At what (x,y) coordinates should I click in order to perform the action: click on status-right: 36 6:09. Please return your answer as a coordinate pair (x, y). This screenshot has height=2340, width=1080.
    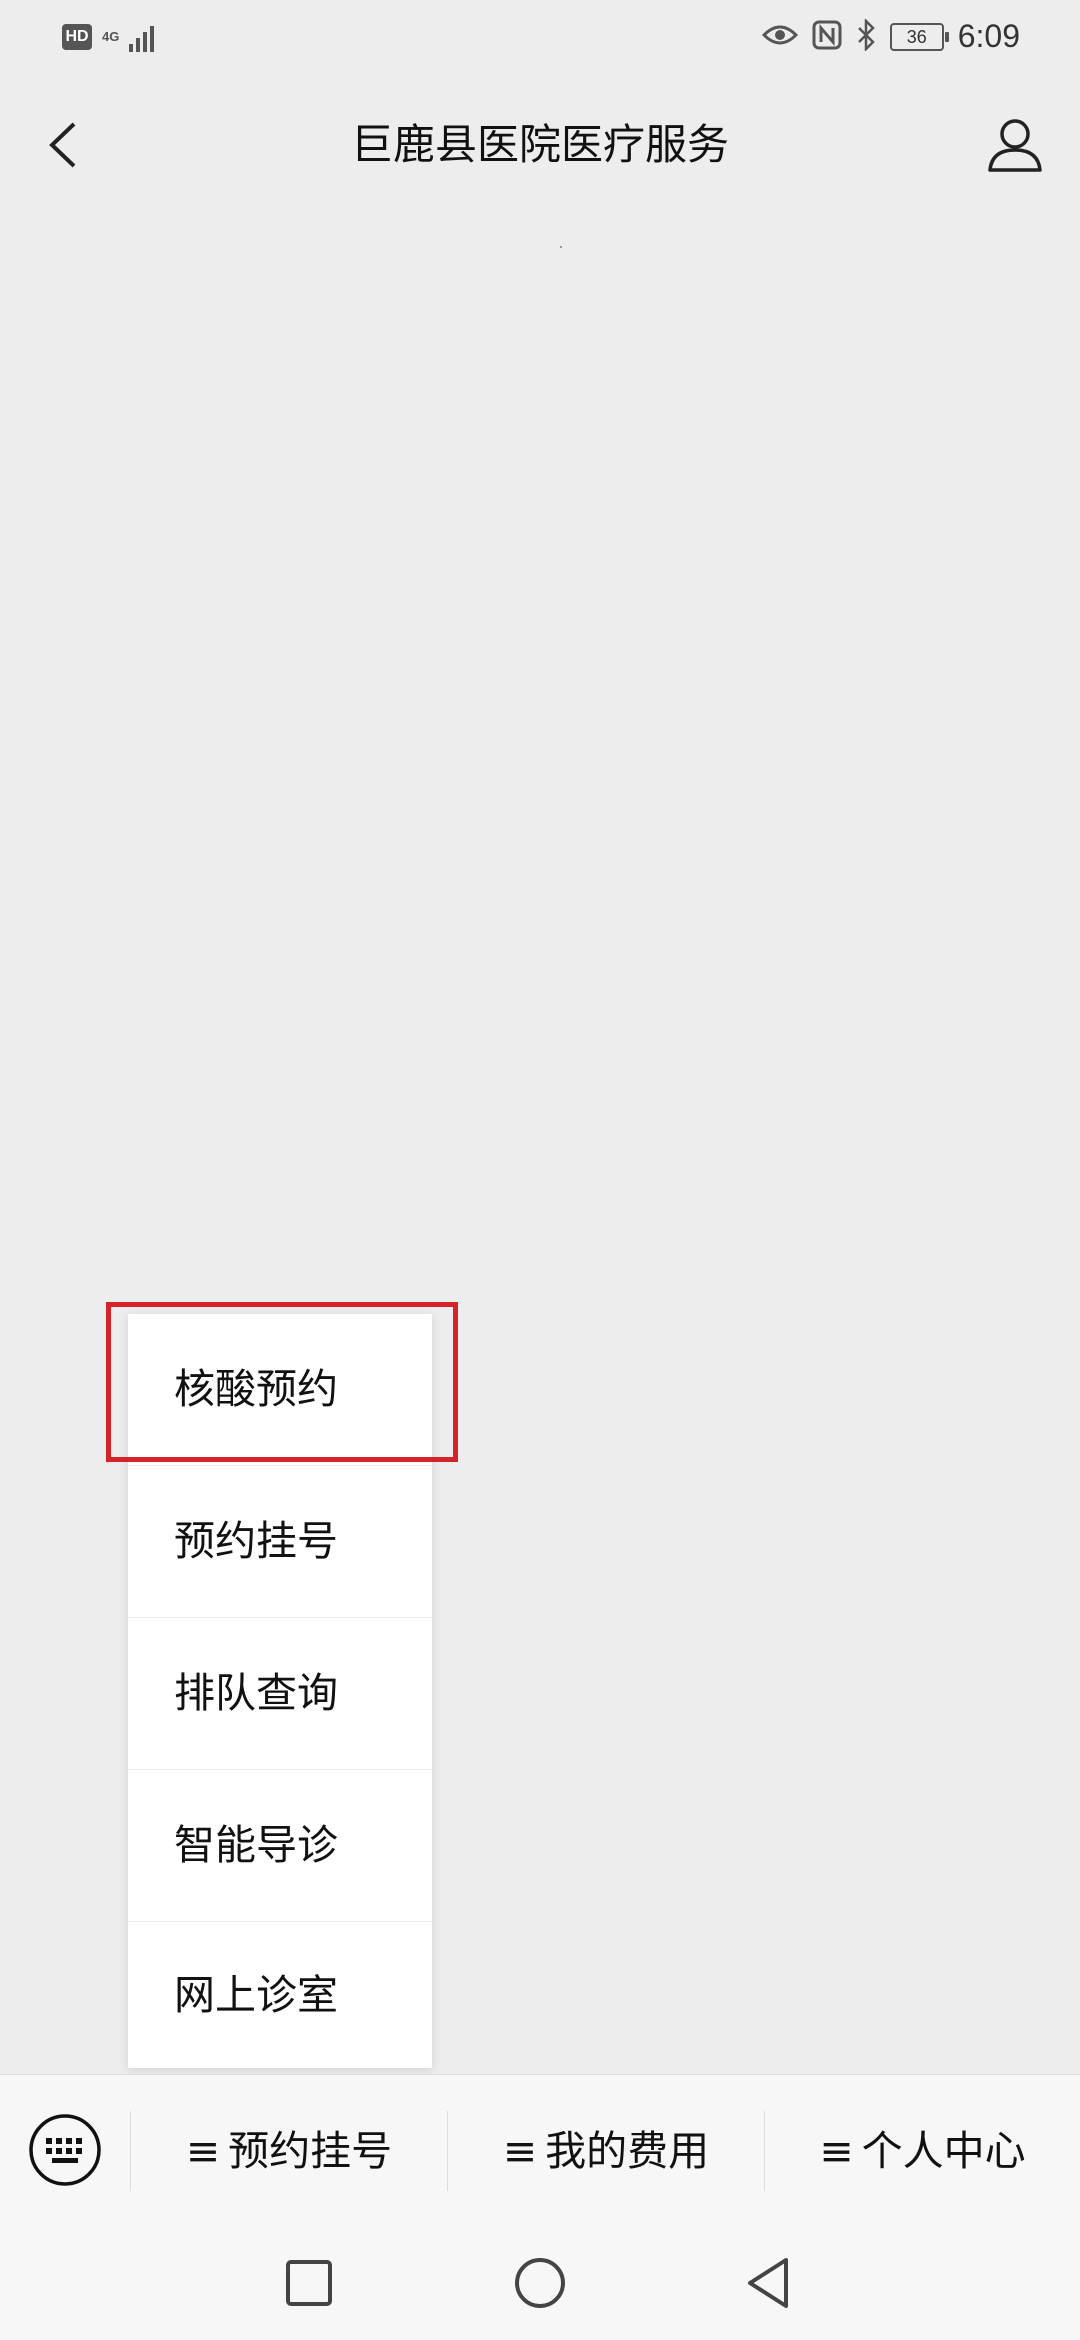
    Looking at the image, I should click on (890, 36).